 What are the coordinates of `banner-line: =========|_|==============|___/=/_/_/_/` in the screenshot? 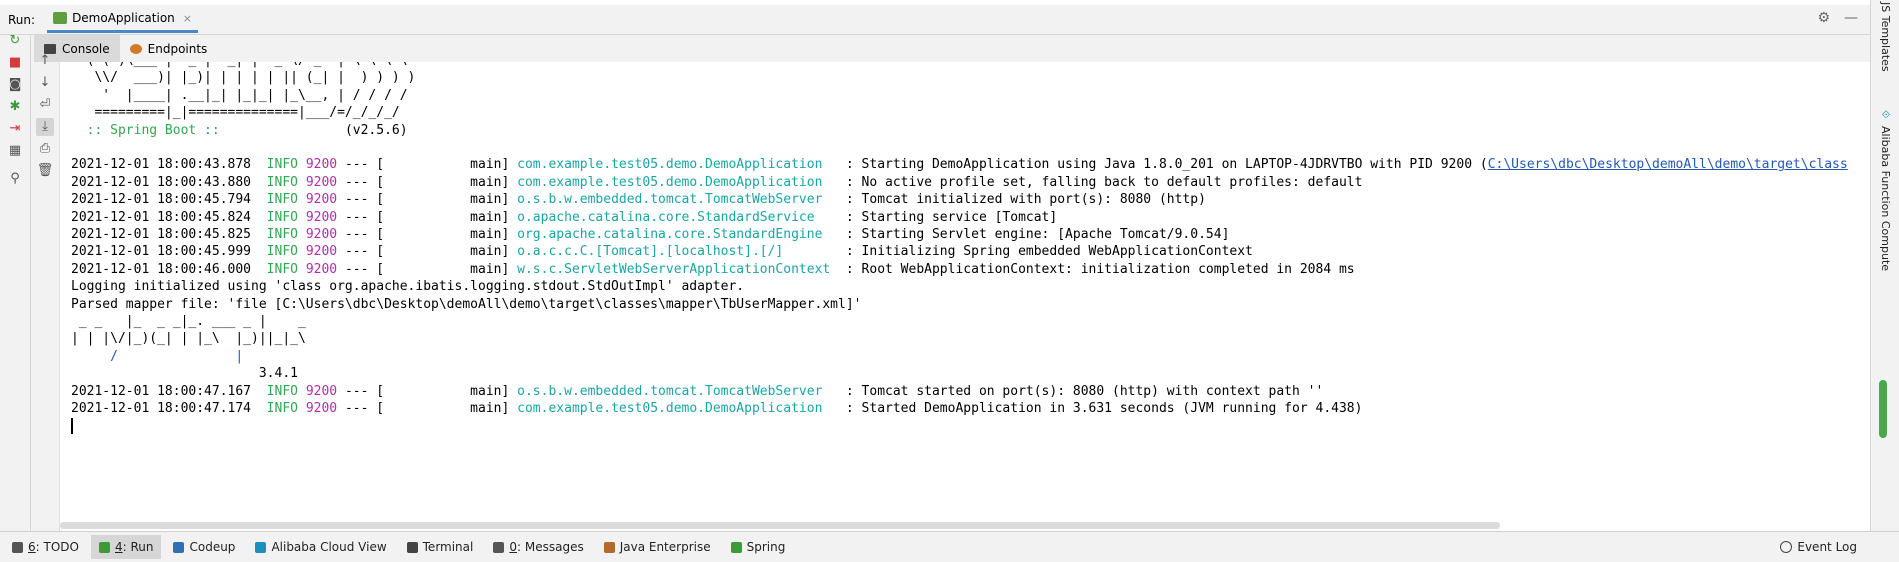 It's located at (235, 113).